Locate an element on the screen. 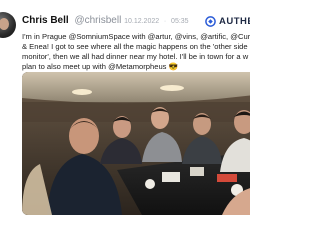  cup is located at coordinates (150, 184).